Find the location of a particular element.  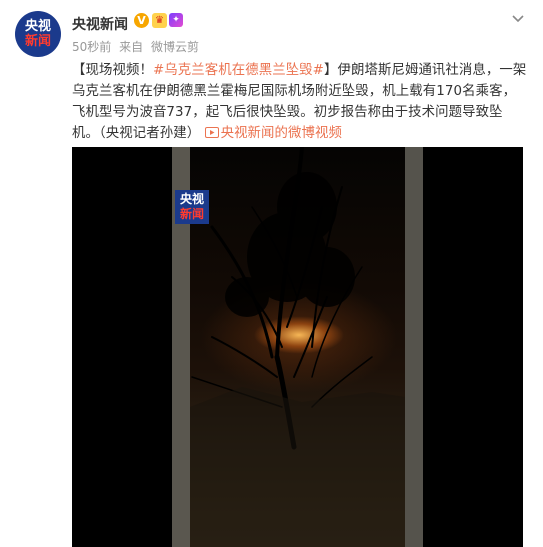

video-watermark: 央视 新闻 is located at coordinates (192, 207).